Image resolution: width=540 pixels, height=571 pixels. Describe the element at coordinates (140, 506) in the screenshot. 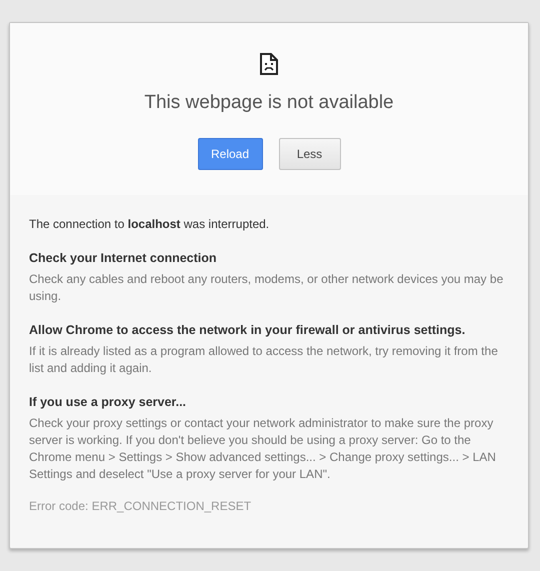

I see `error-code: Error code: ERR_CONNECTION_RESET` at that location.